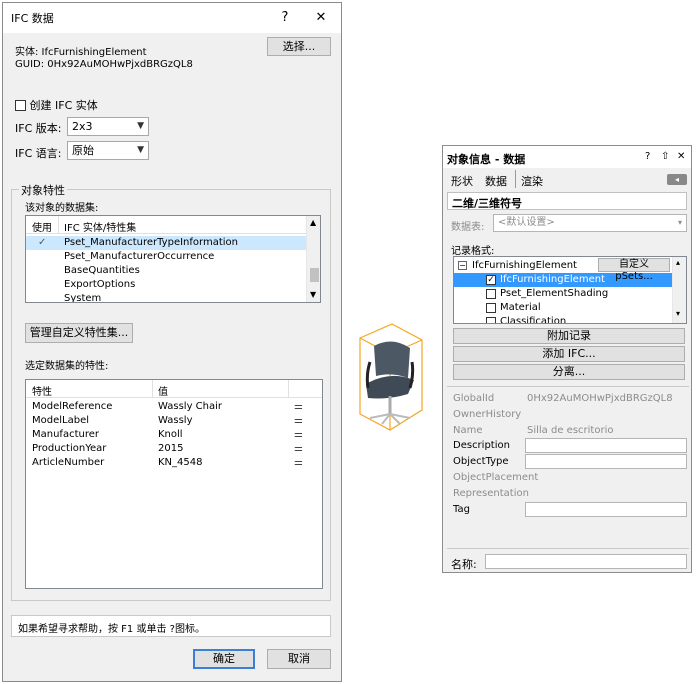 This screenshot has height=684, width=696. Describe the element at coordinates (569, 180) in the screenshot. I see `palette-tabs: 形状 数据 渲染 ◂` at that location.